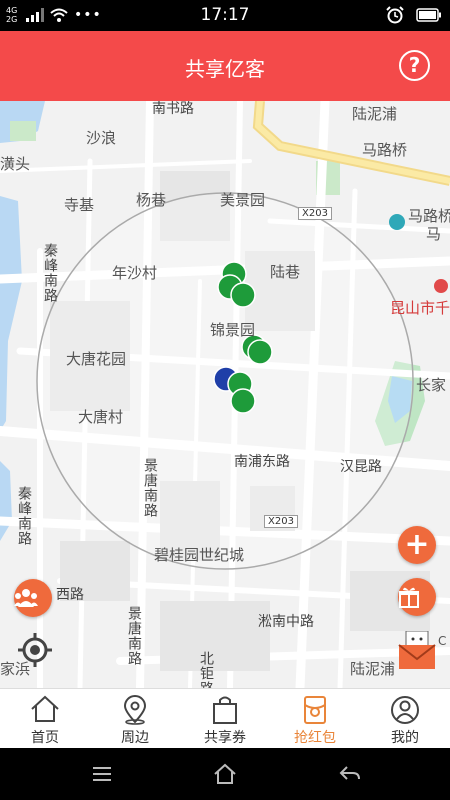 The width and height of the screenshot is (450, 800). What do you see at coordinates (102, 774) in the screenshot?
I see `menu-icon` at bounding box center [102, 774].